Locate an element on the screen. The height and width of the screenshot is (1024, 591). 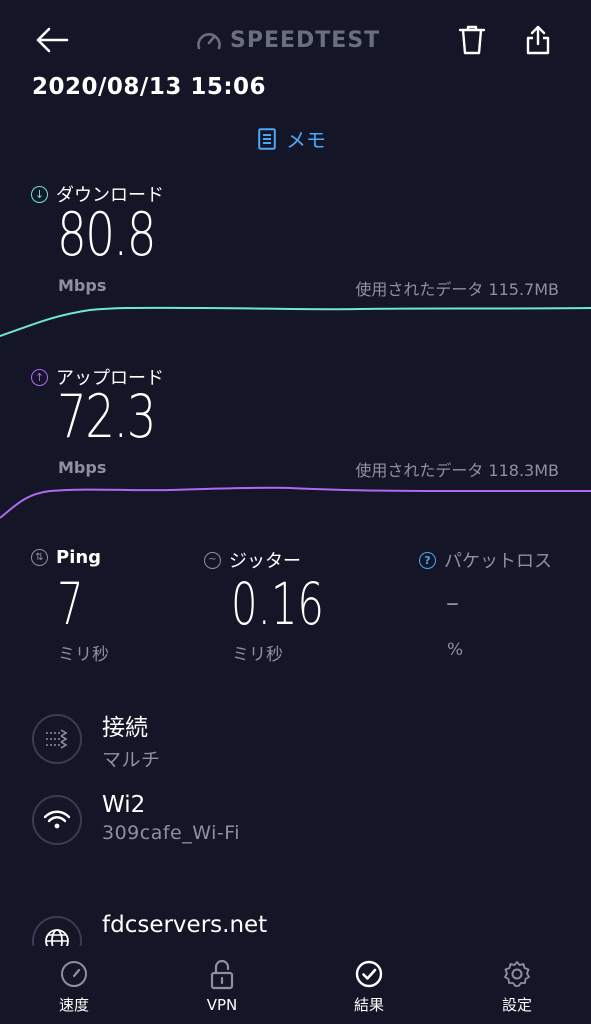
connections-icon is located at coordinates (57, 739).